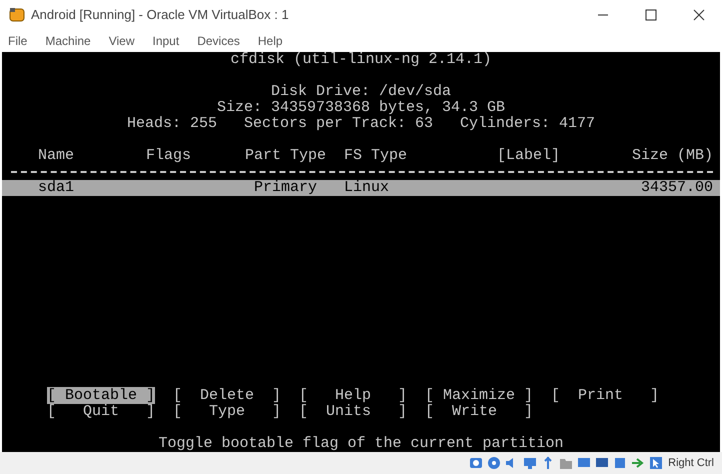  Describe the element at coordinates (285, 188) in the screenshot. I see `table-cell-text: Primary` at that location.